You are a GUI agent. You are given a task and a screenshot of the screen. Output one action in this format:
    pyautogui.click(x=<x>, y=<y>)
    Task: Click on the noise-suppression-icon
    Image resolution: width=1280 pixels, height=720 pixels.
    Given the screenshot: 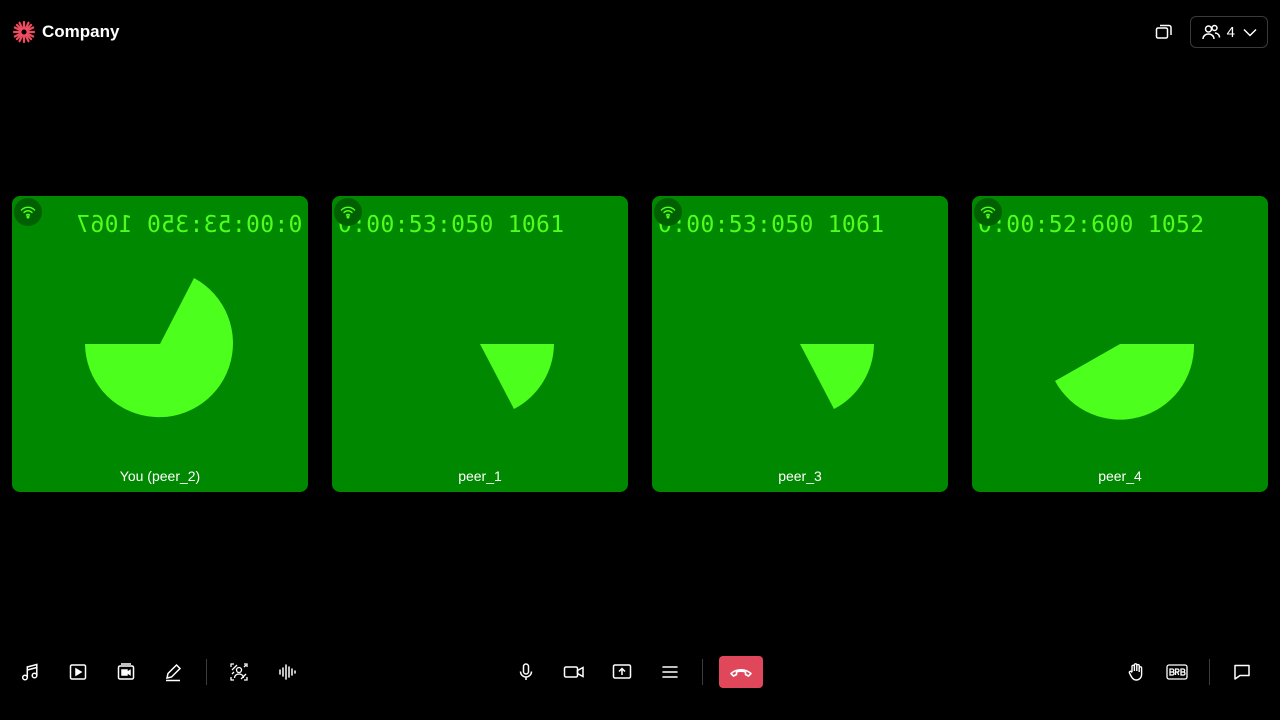 What is the action you would take?
    pyautogui.click(x=287, y=672)
    